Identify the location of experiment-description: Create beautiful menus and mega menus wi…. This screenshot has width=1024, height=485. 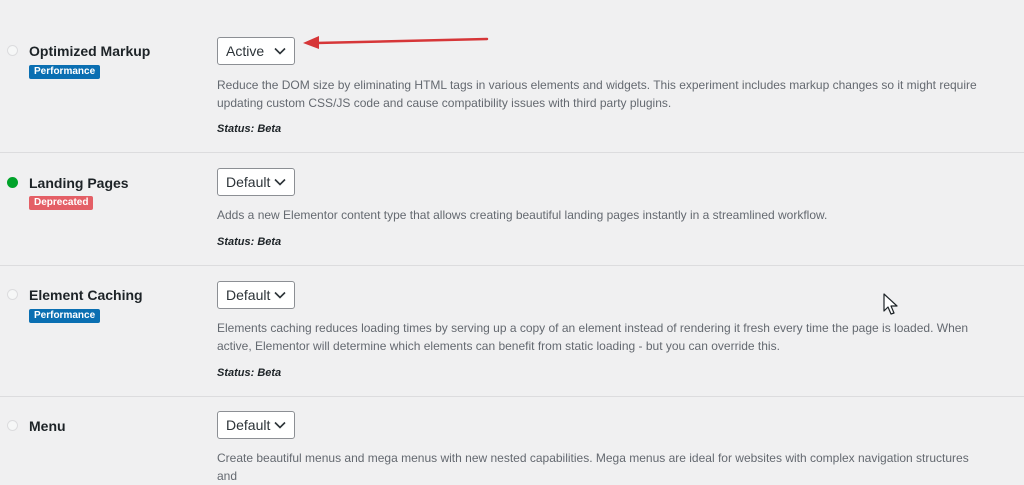
(593, 467).